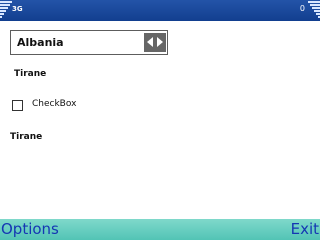  What do you see at coordinates (305, 229) in the screenshot?
I see `exit-softkey: Exit` at bounding box center [305, 229].